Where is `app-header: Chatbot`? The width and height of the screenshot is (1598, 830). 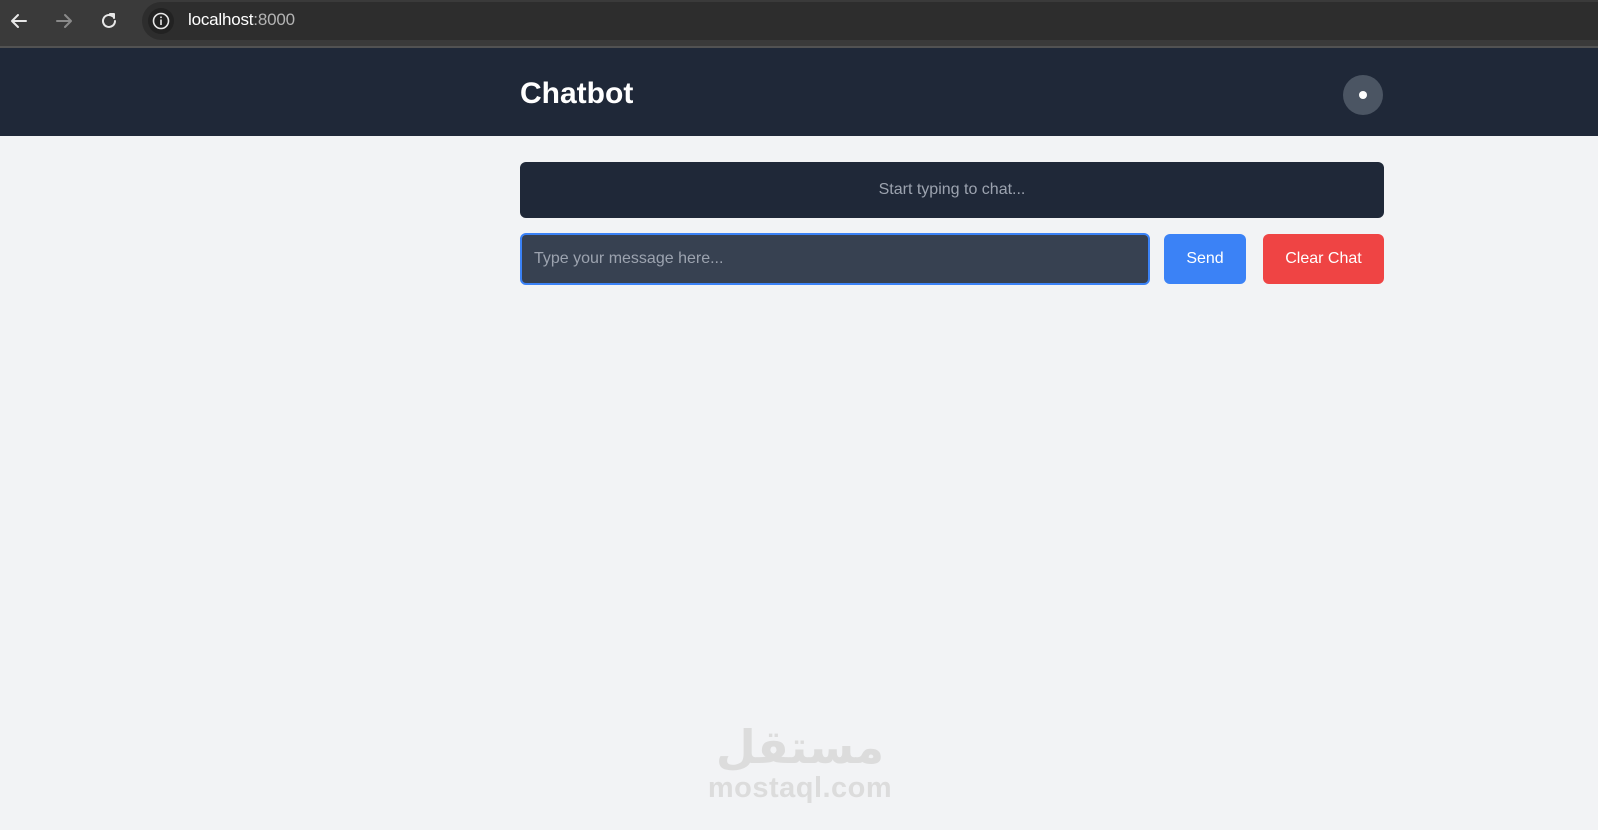
app-header: Chatbot is located at coordinates (799, 92).